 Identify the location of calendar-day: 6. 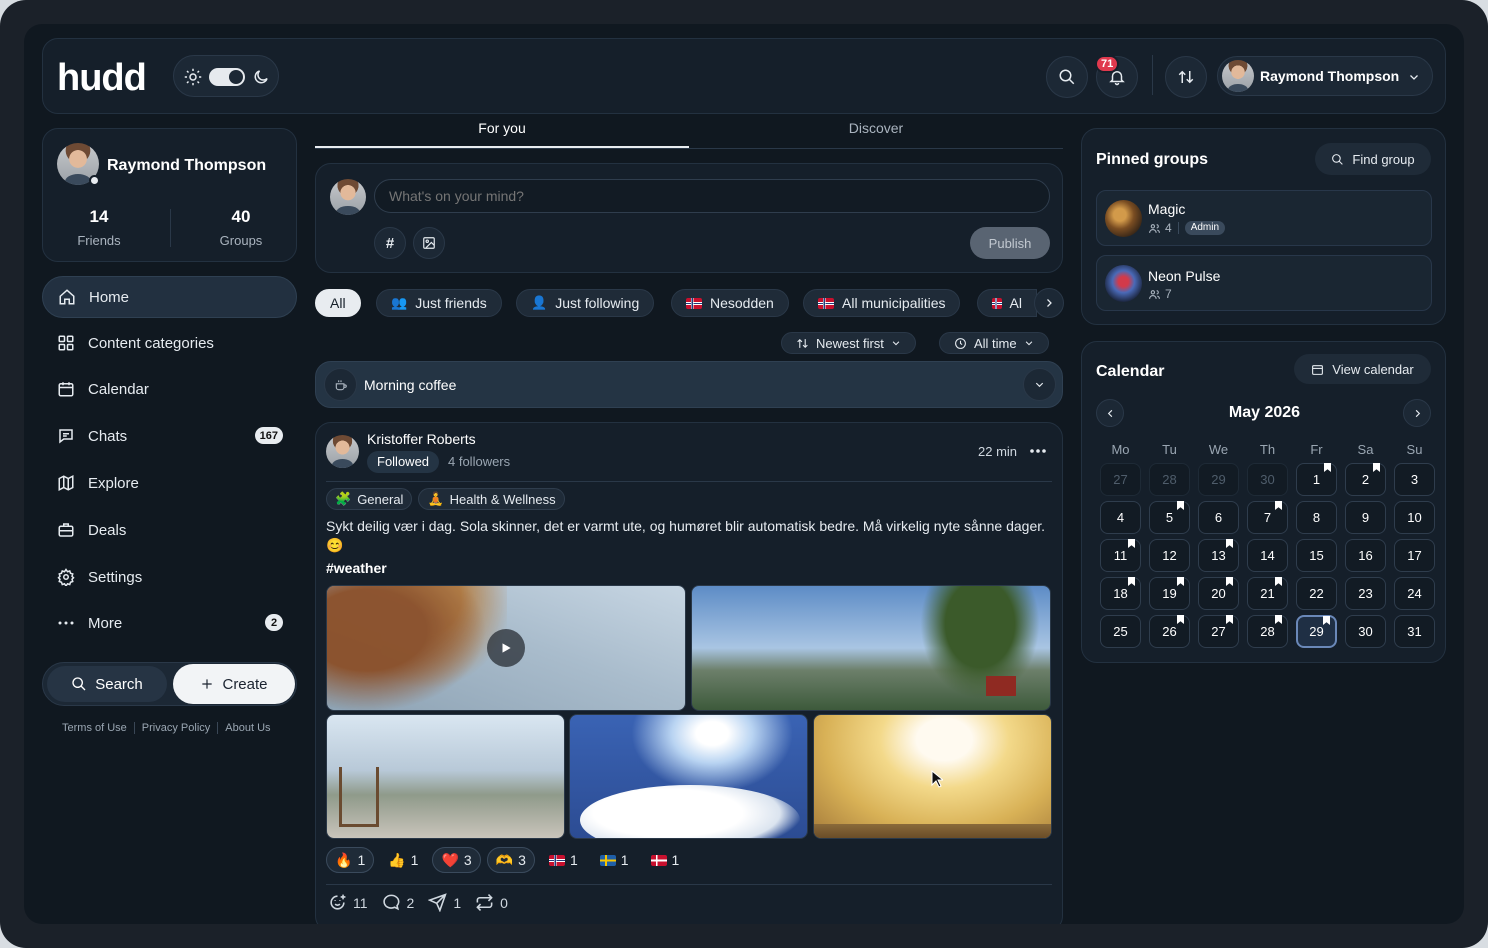
(1218, 517).